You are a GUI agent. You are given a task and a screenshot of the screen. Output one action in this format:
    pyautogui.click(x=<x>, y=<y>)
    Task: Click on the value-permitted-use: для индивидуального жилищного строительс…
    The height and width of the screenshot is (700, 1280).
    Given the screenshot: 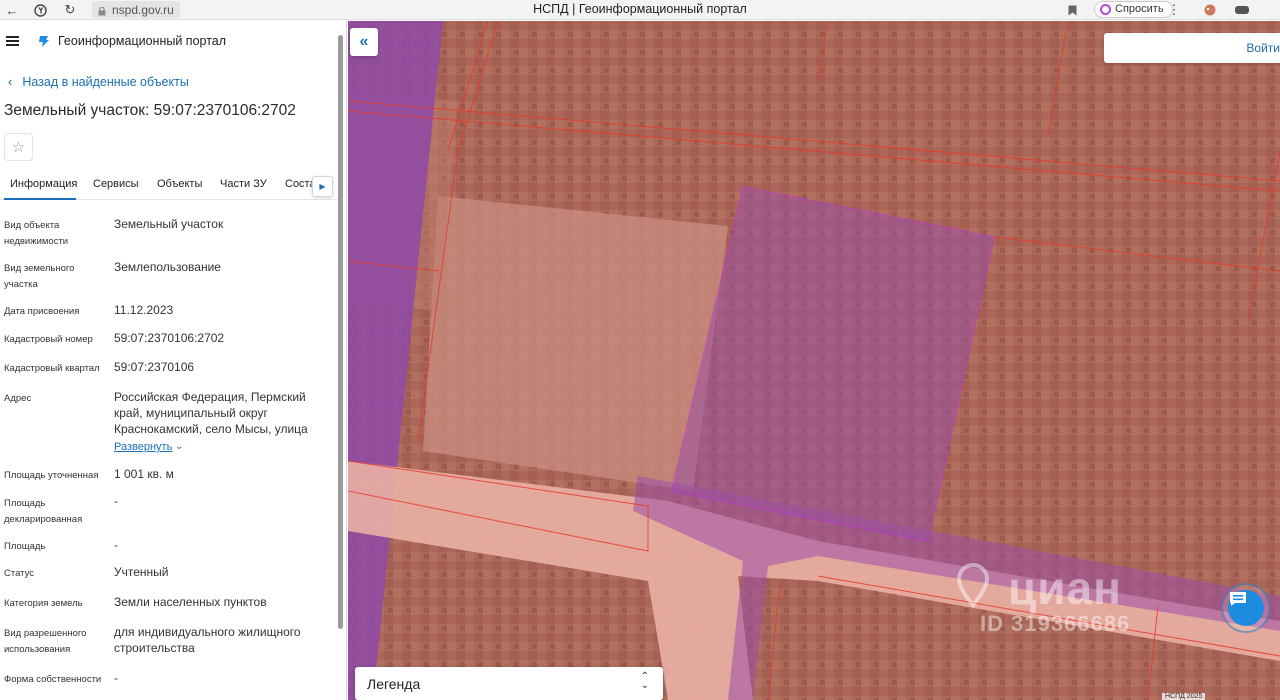 What is the action you would take?
    pyautogui.click(x=207, y=640)
    